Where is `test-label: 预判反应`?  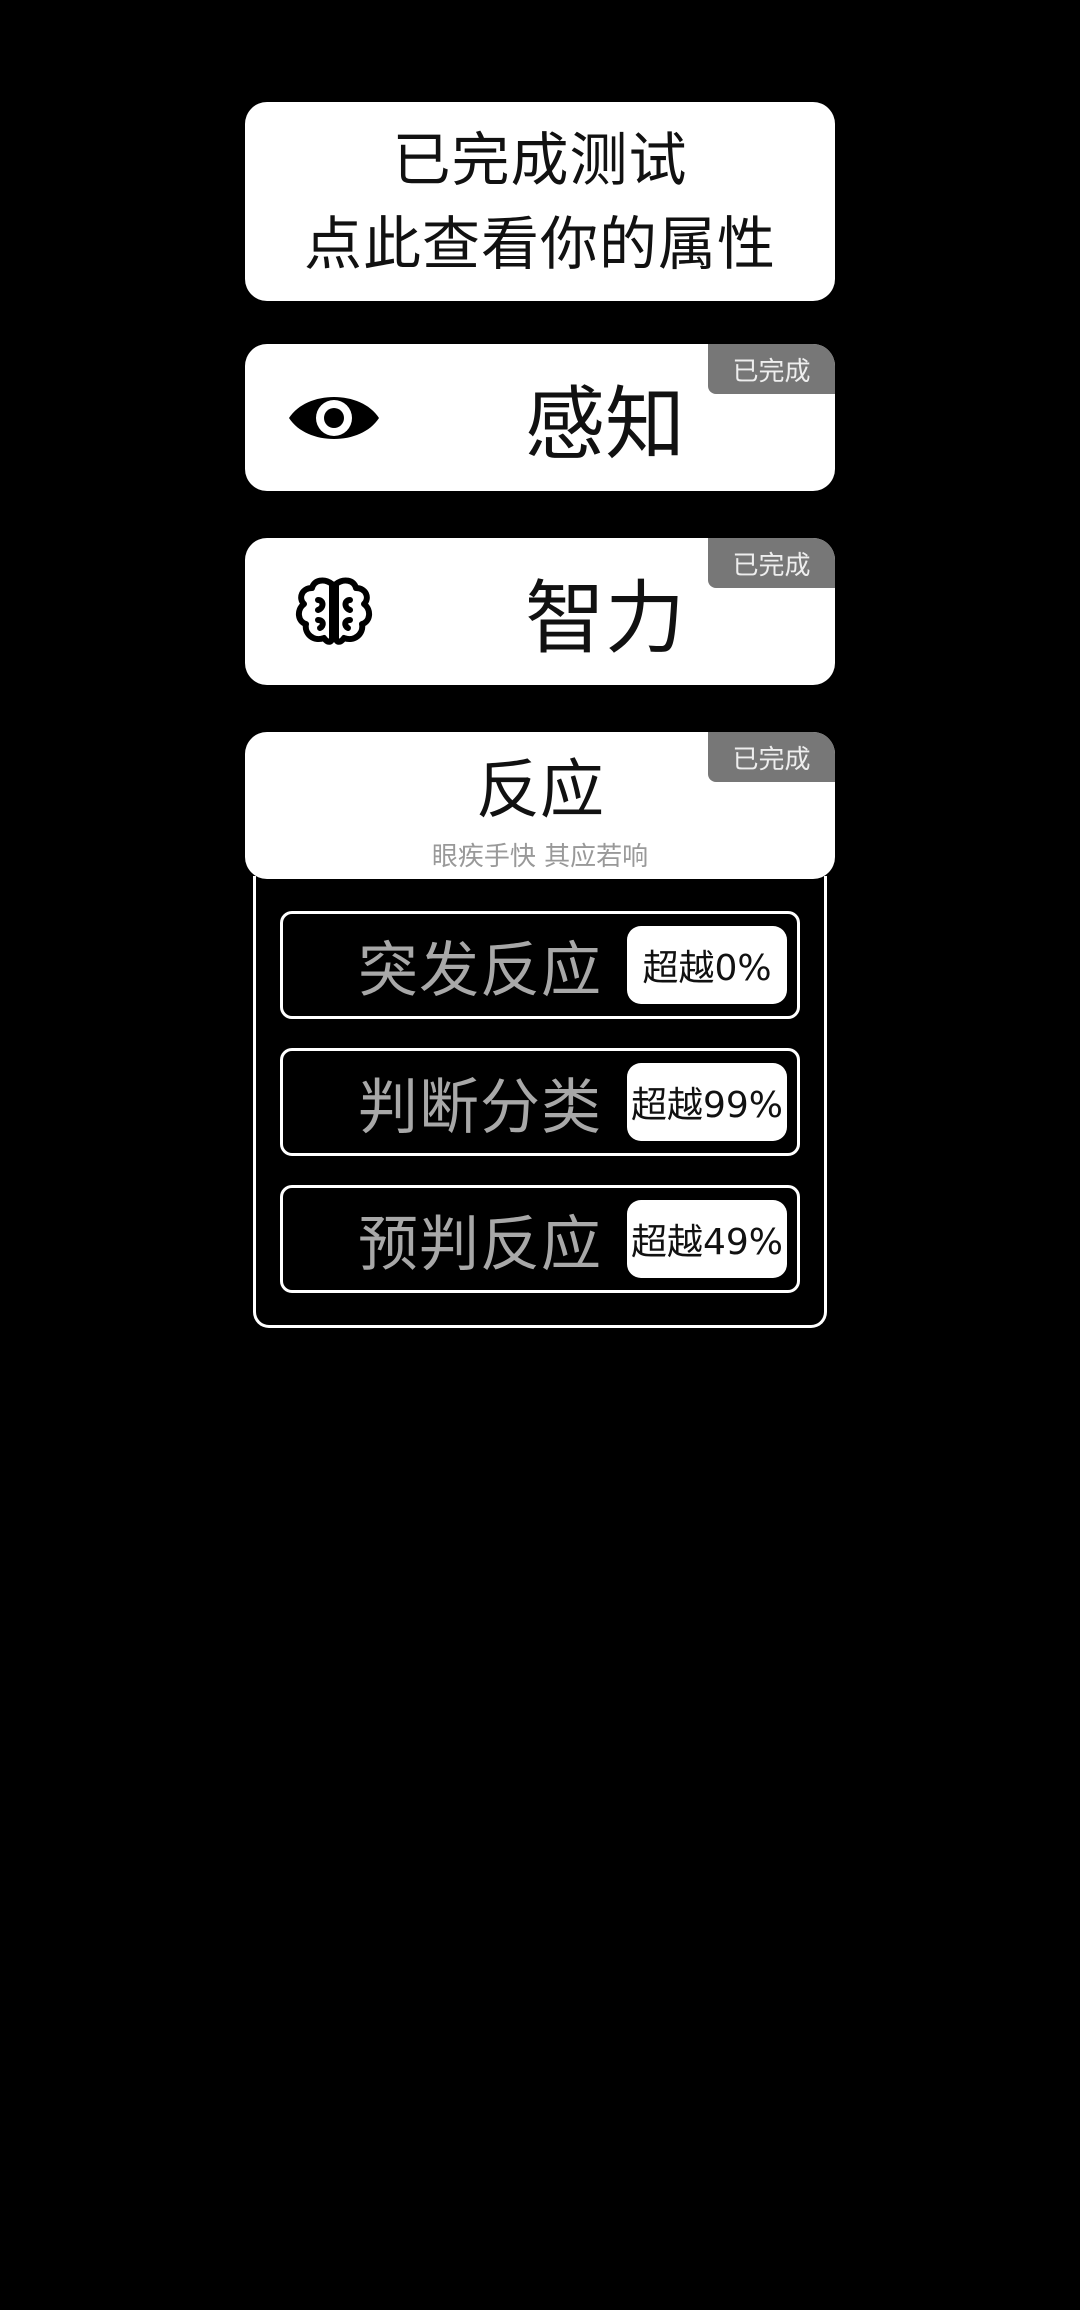
test-label: 预判反应 is located at coordinates (480, 1244).